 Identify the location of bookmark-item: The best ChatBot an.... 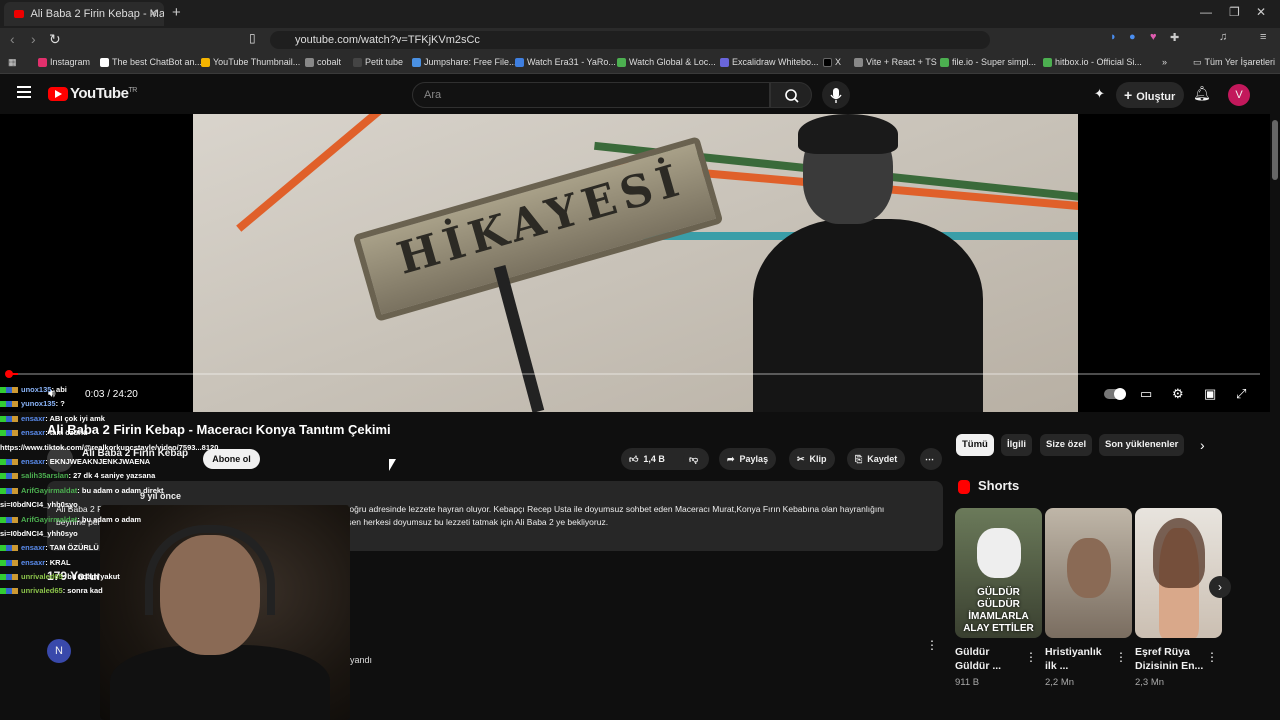
(151, 62).